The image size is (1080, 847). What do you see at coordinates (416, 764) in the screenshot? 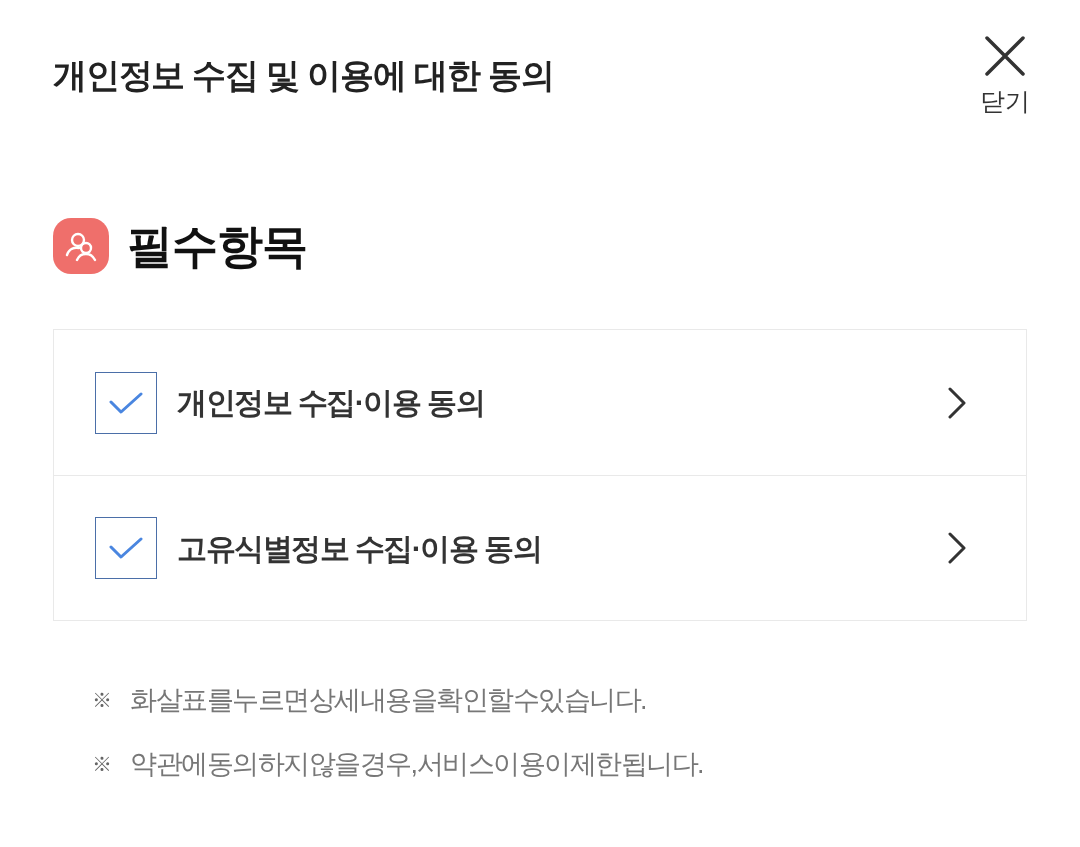
I see `note-text: 약관에동의하지않을경우,서비스이용이제한됩니다.` at bounding box center [416, 764].